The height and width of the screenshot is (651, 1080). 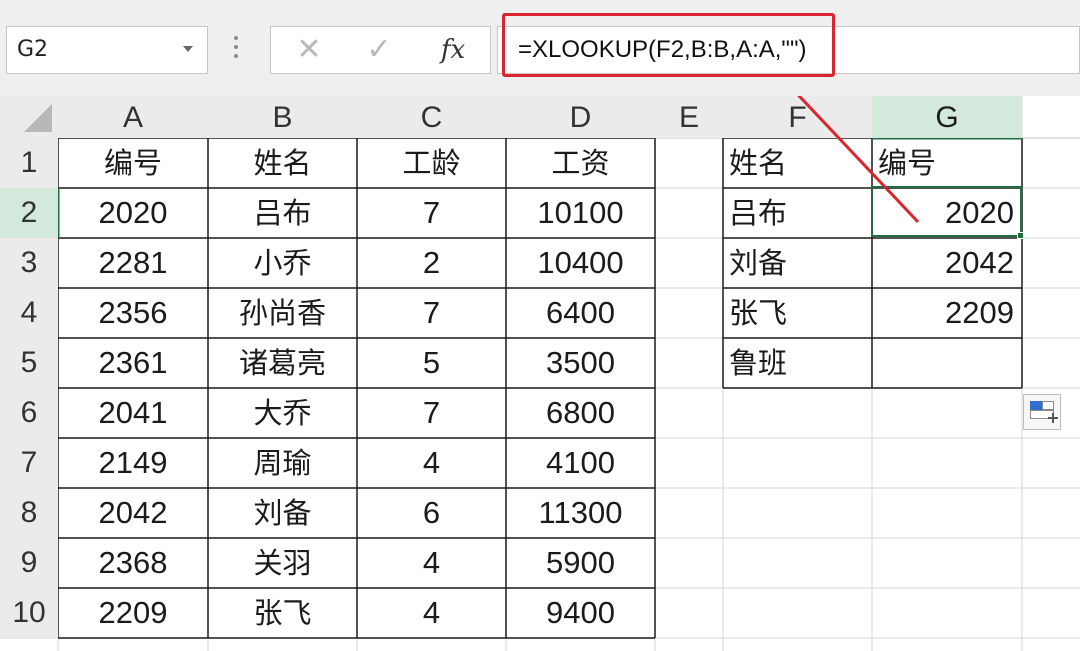 What do you see at coordinates (668, 45) in the screenshot?
I see `formula-highlight-box` at bounding box center [668, 45].